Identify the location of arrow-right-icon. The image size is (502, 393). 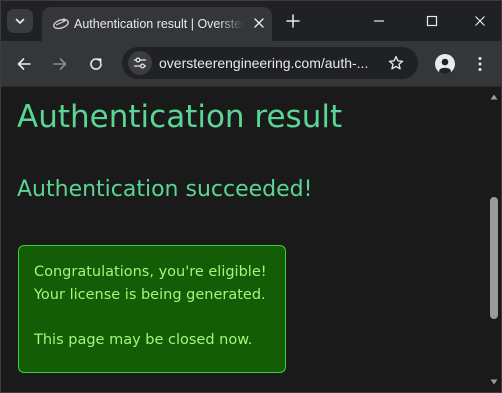
(60, 64).